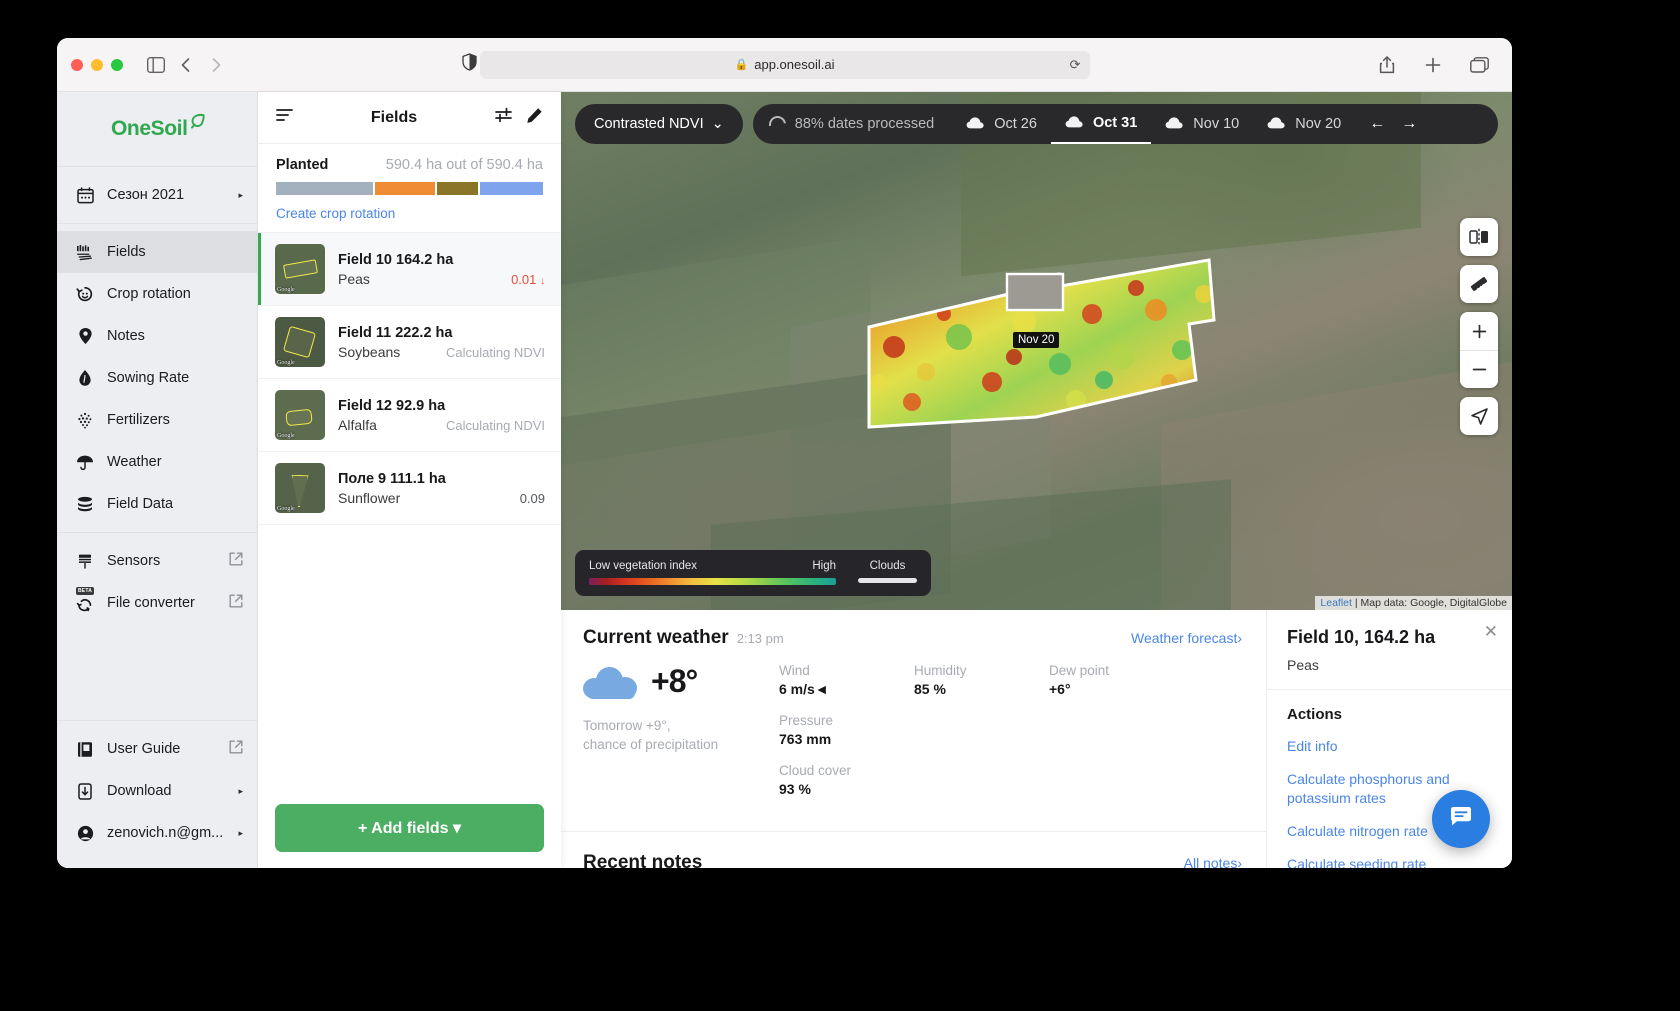 The width and height of the screenshot is (1680, 1011). Describe the element at coordinates (157, 561) in the screenshot. I see `sidebar-item-sensors: Sensors` at that location.